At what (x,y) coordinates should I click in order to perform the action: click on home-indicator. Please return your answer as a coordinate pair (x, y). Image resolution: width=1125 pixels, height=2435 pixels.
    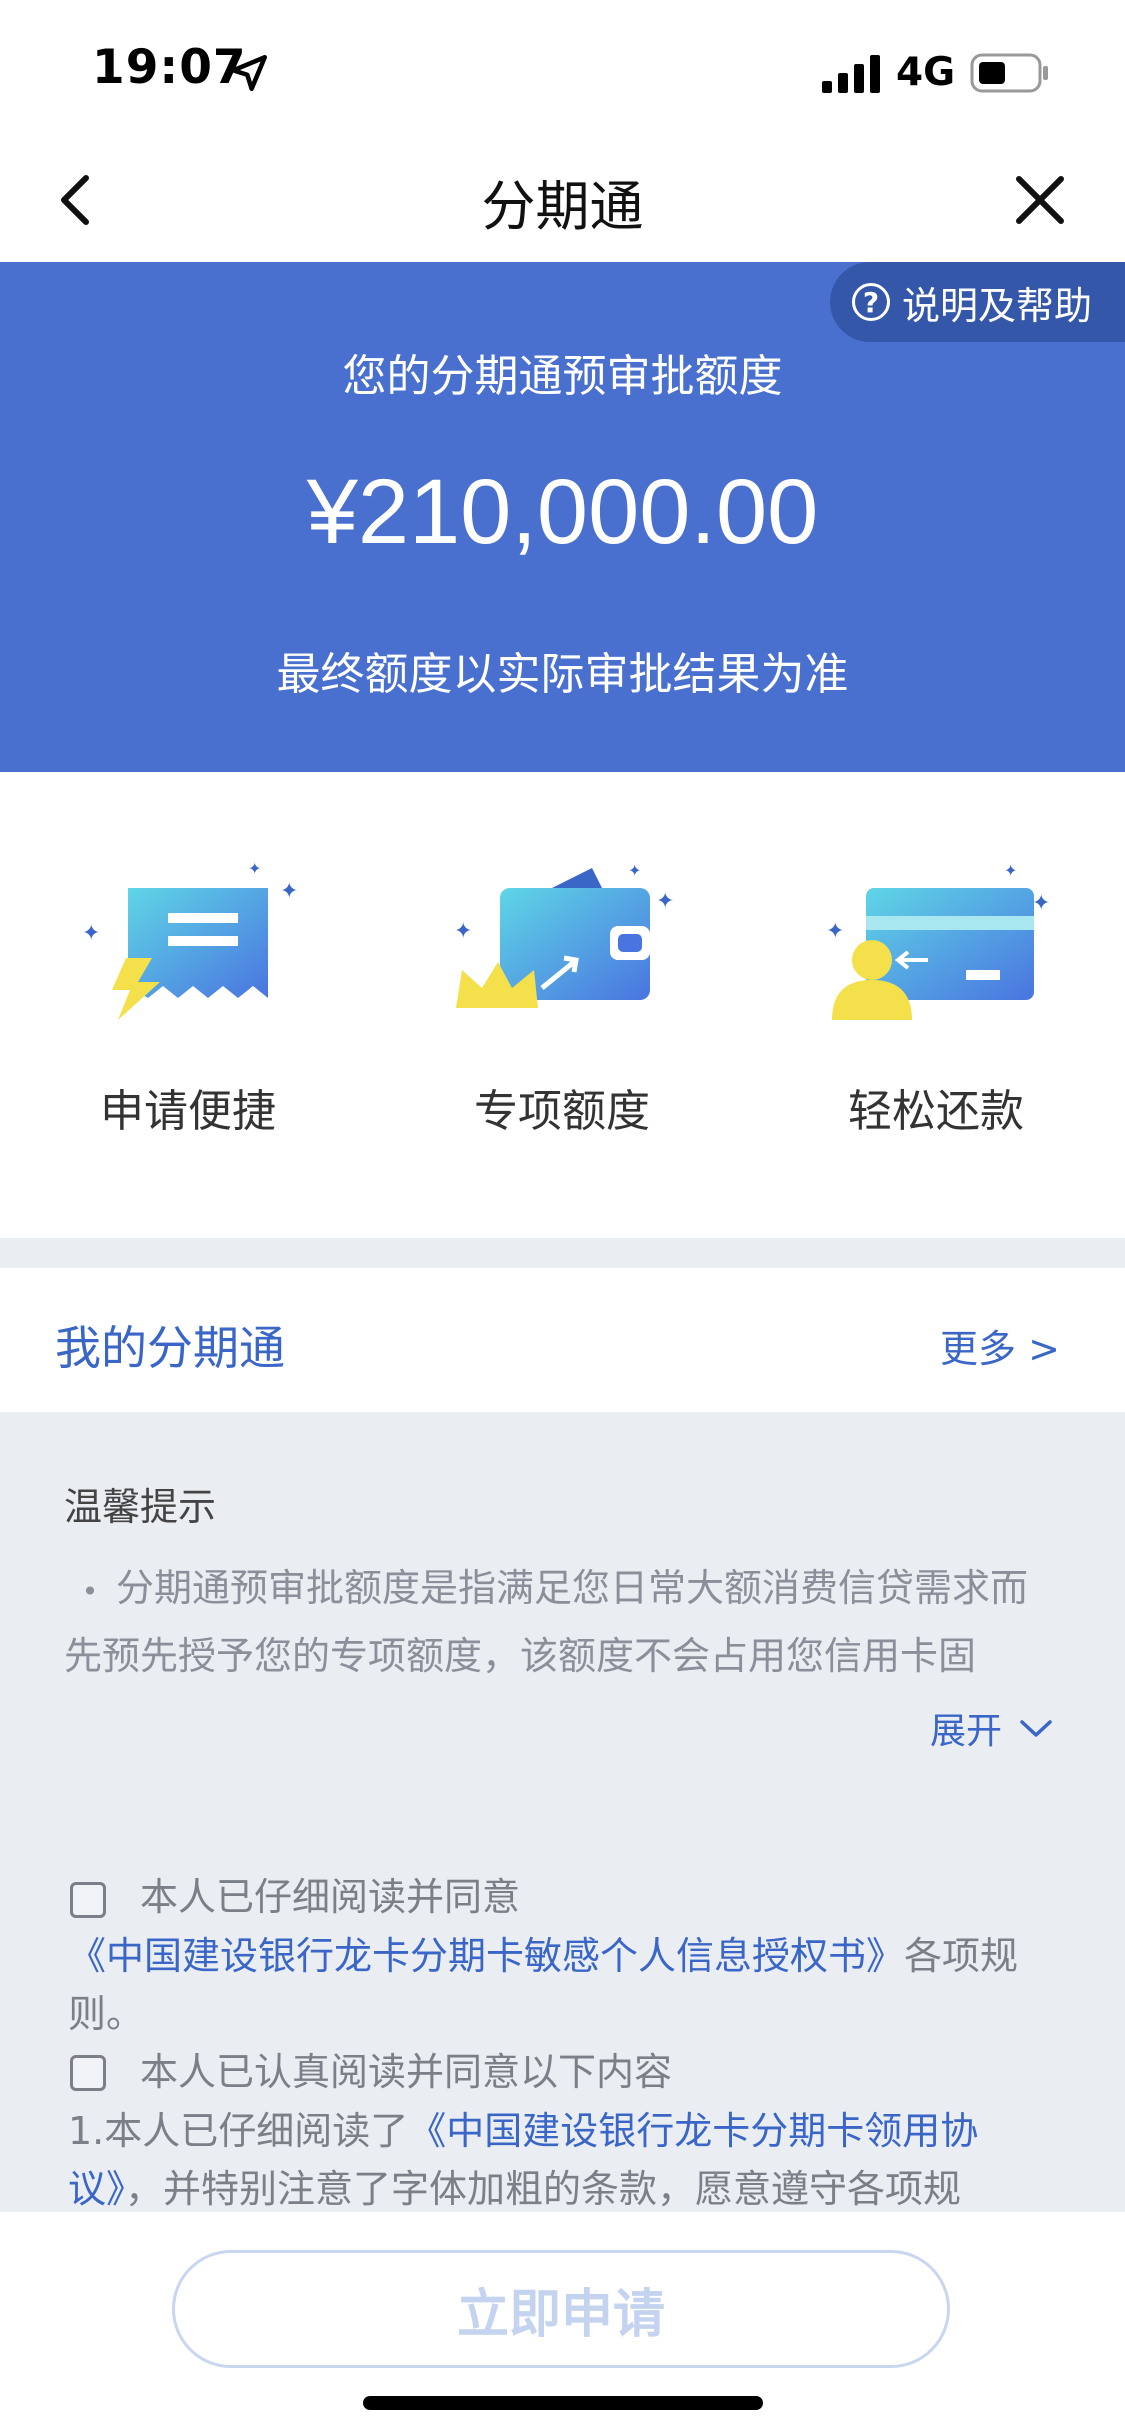
    Looking at the image, I should click on (563, 2403).